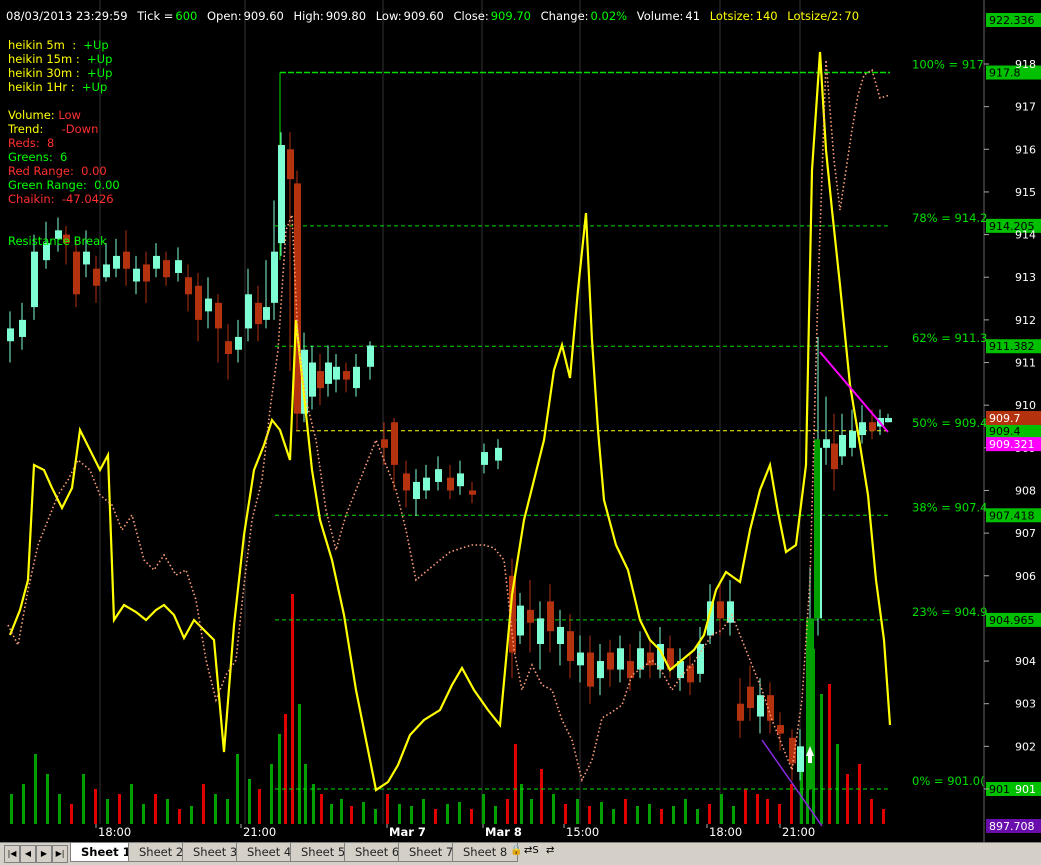 Image resolution: width=1041 pixels, height=865 pixels. Describe the element at coordinates (67, 16) in the screenshot. I see `header-datetime: 08/03/2013 23:29:59` at that location.